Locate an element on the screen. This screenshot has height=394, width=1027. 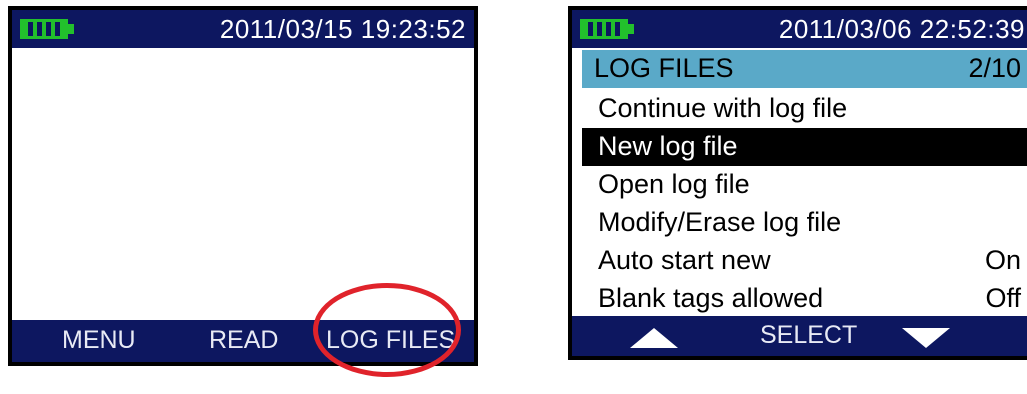
menu-item-label: Auto start new is located at coordinates (684, 260).